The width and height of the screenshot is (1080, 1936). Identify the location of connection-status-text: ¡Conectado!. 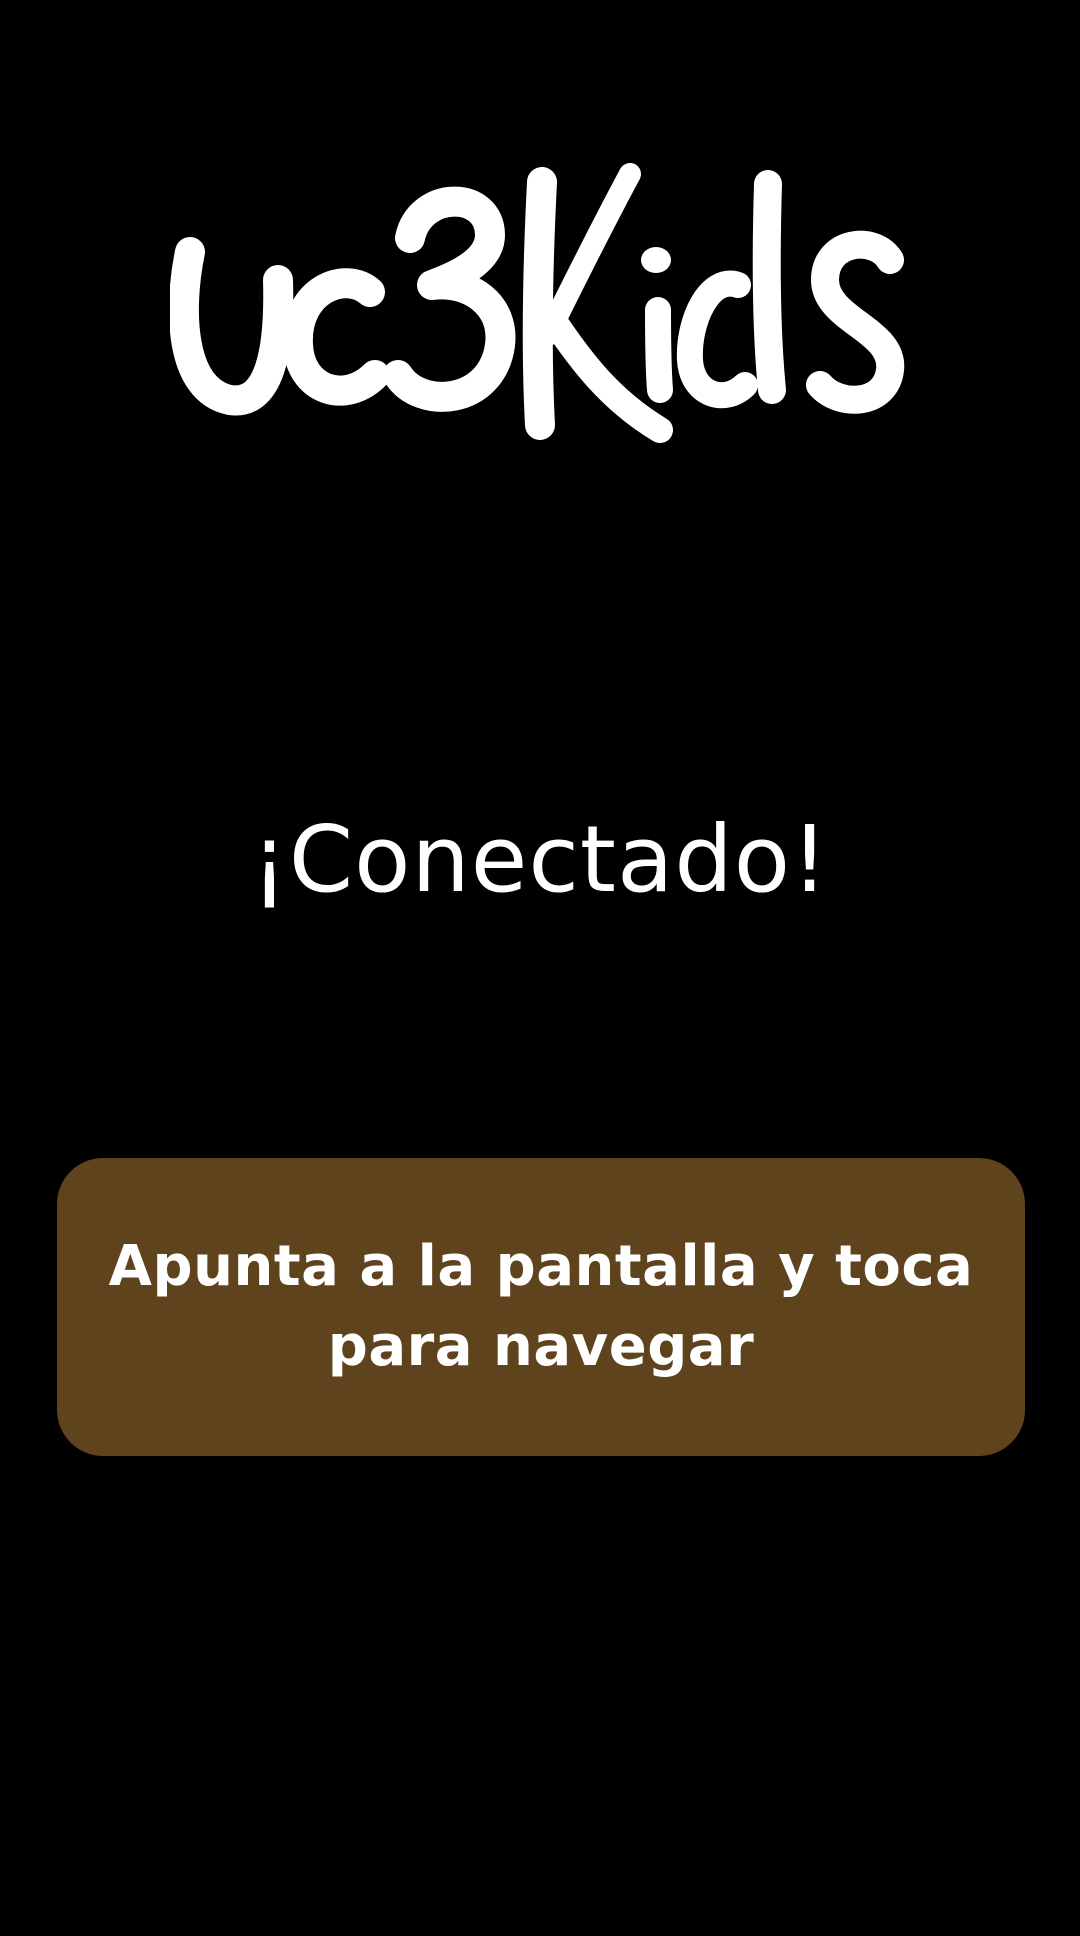
(540, 859).